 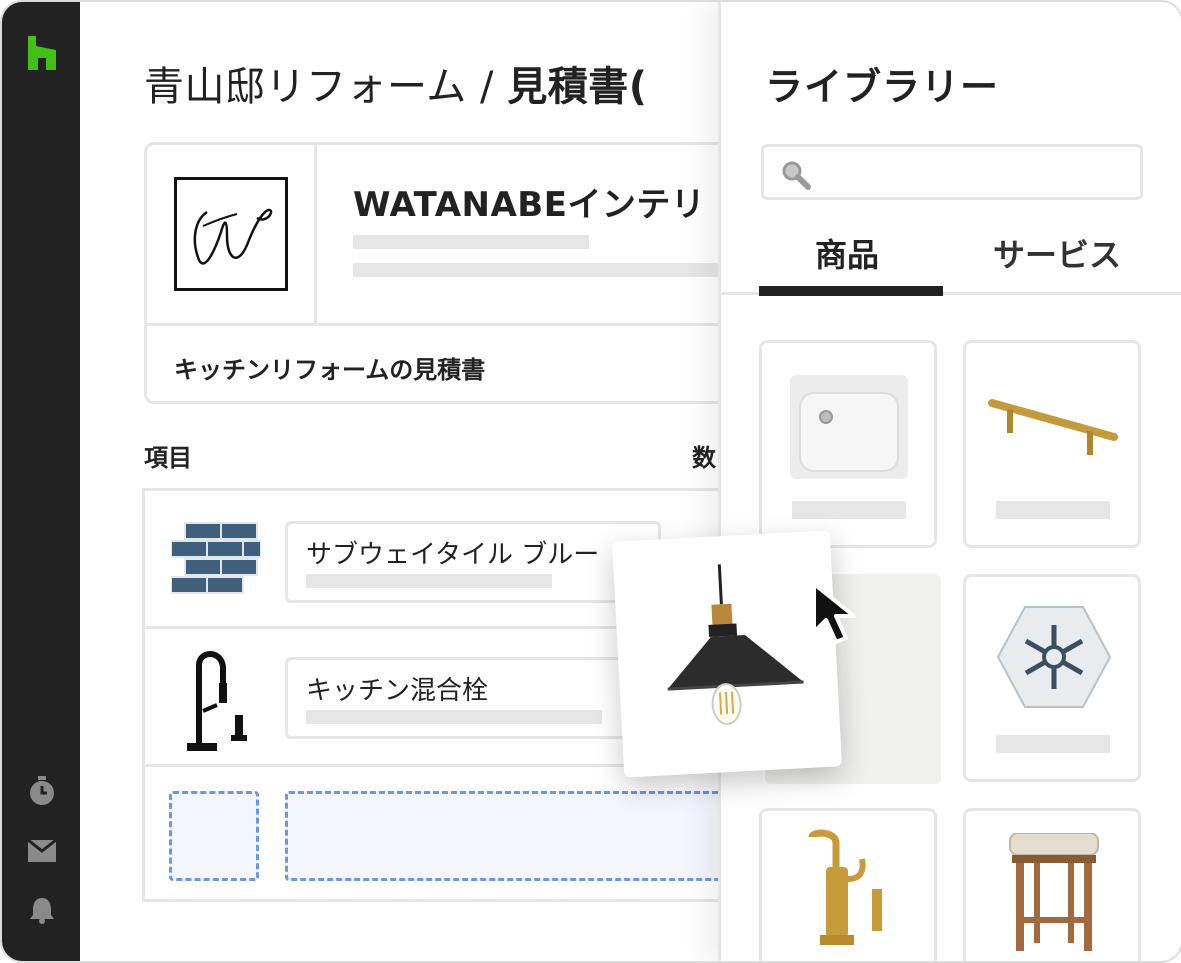 I want to click on kitchen-faucet-icon, so click(x=217, y=701).